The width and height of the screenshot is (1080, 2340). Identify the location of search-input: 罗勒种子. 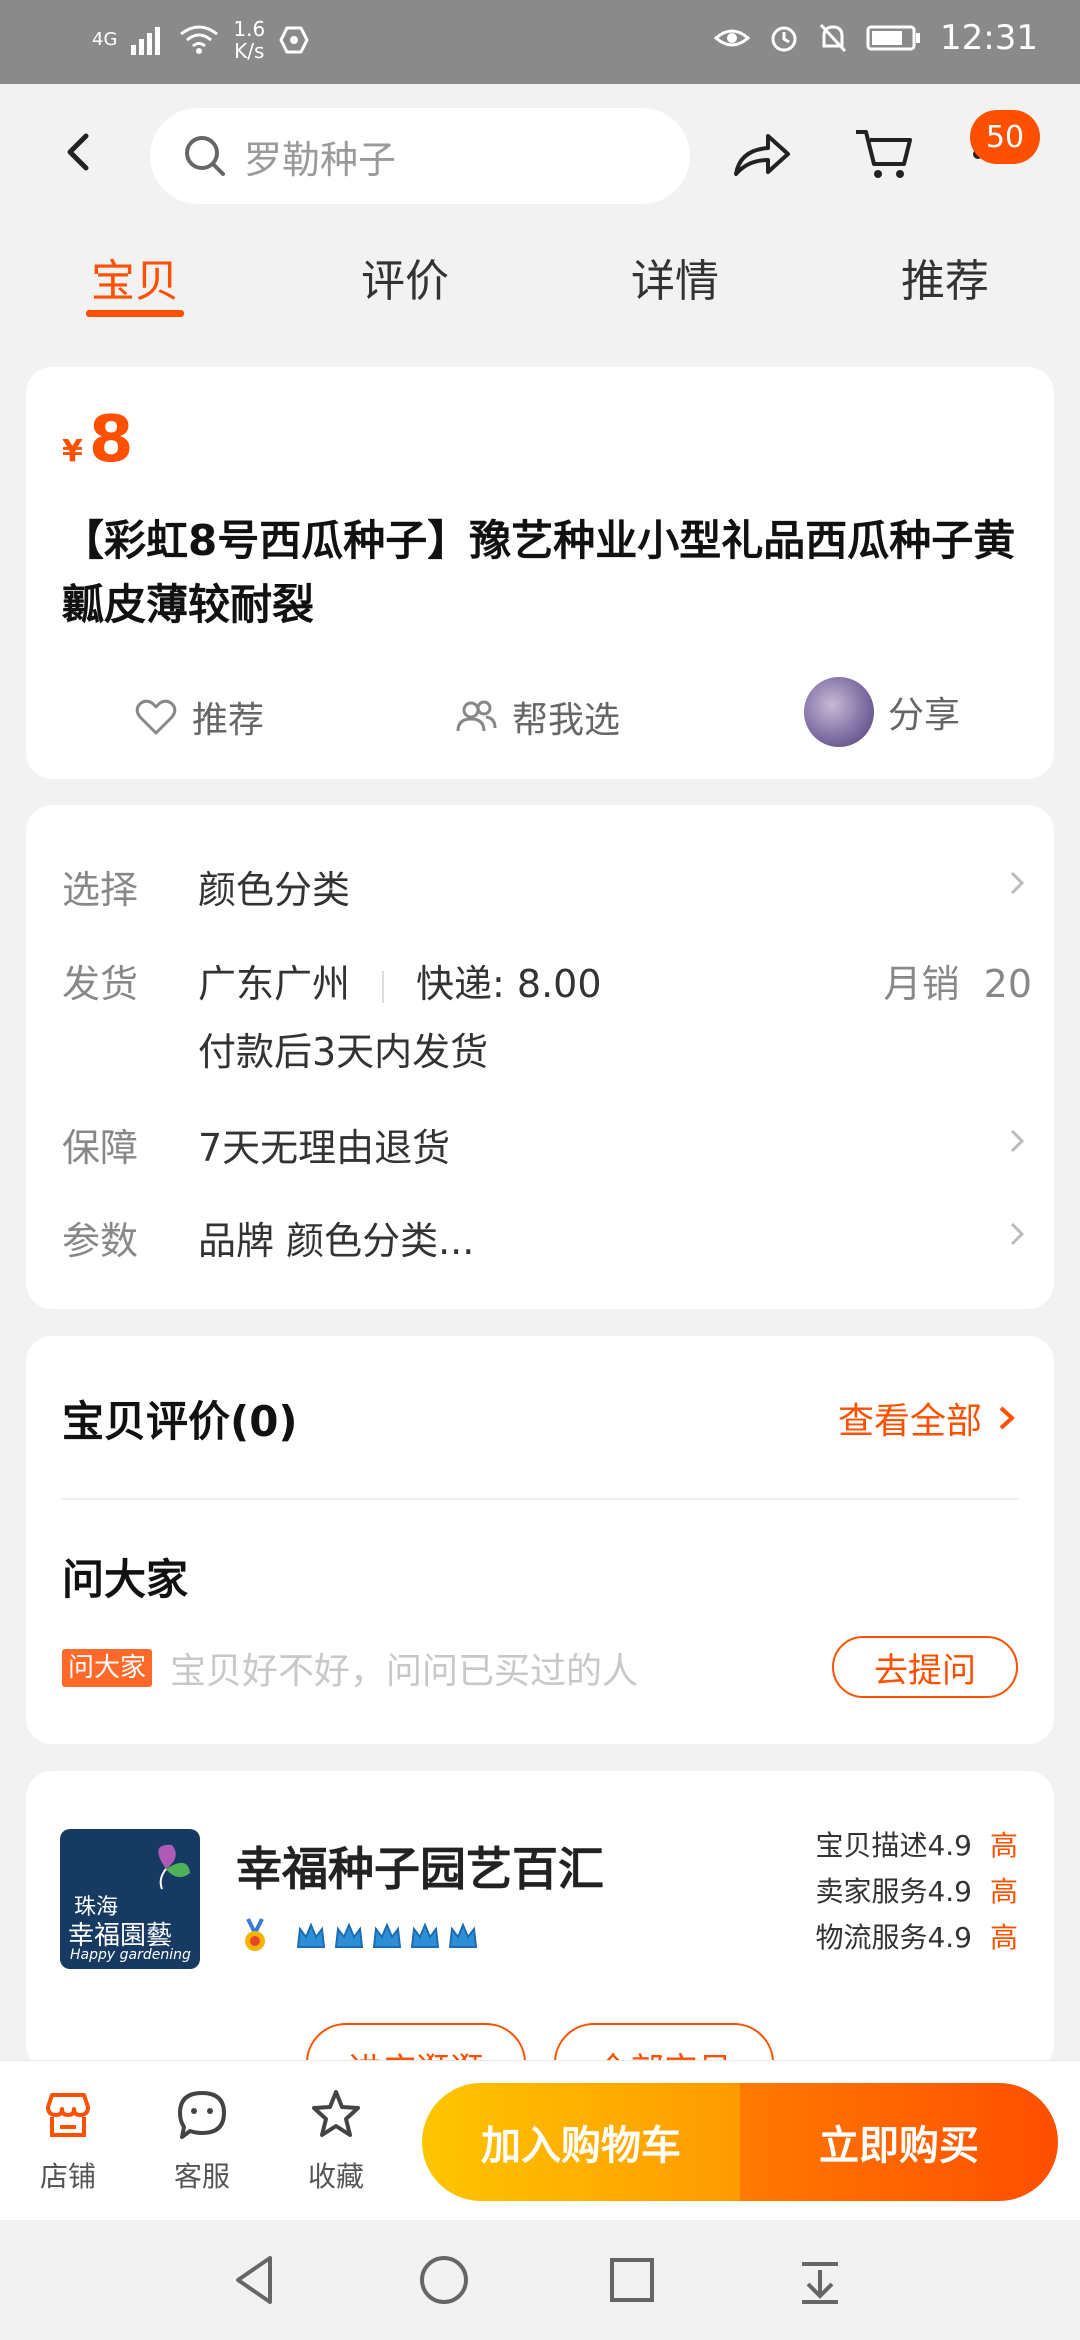
(420, 156).